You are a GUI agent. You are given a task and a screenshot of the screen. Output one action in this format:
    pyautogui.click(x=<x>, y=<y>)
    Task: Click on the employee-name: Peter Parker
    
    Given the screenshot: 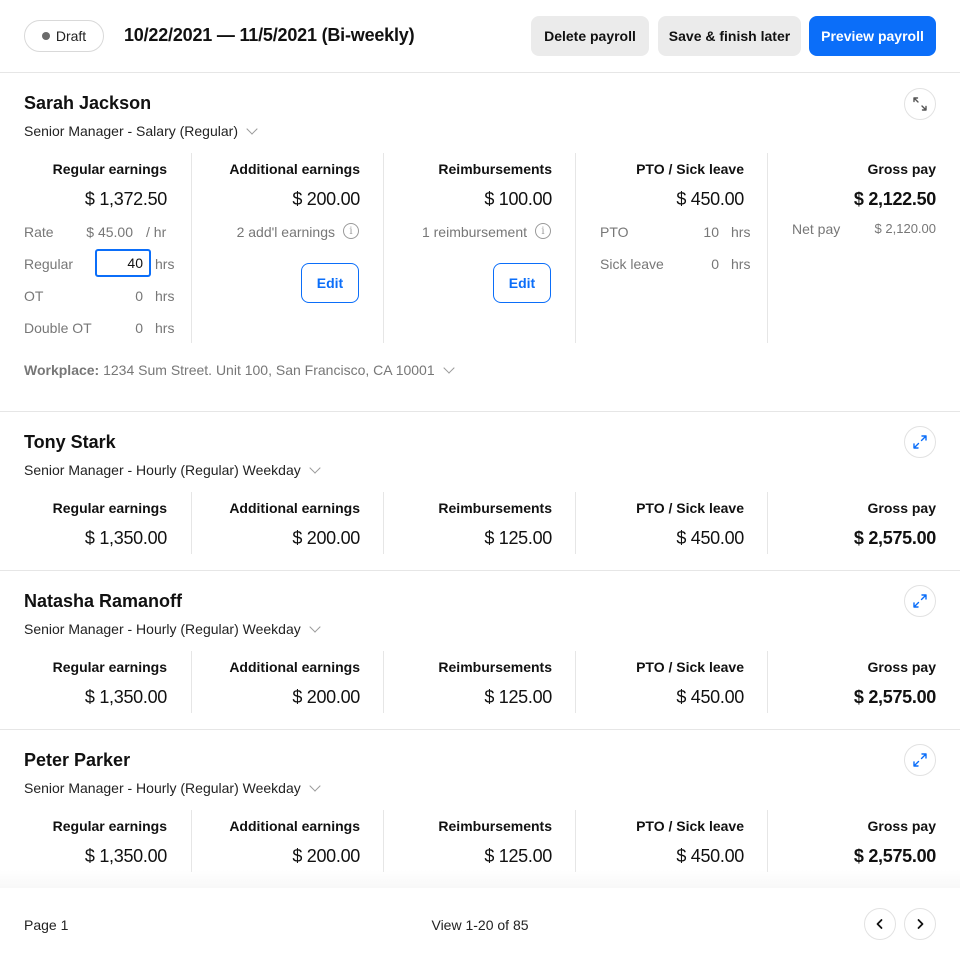 What is the action you would take?
    pyautogui.click(x=77, y=760)
    